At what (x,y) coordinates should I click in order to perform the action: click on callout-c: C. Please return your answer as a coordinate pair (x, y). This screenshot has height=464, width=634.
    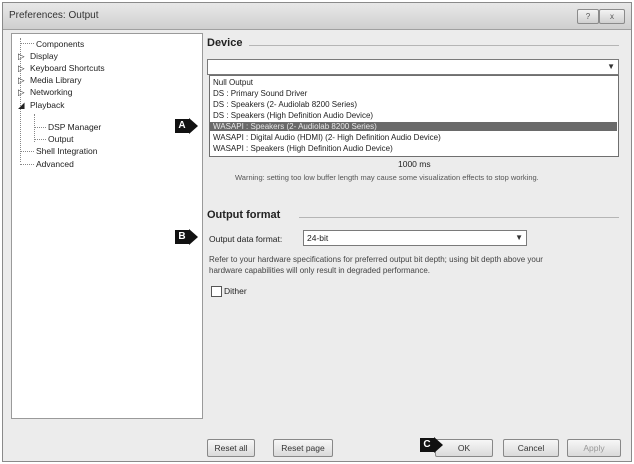
    Looking at the image, I should click on (427, 445).